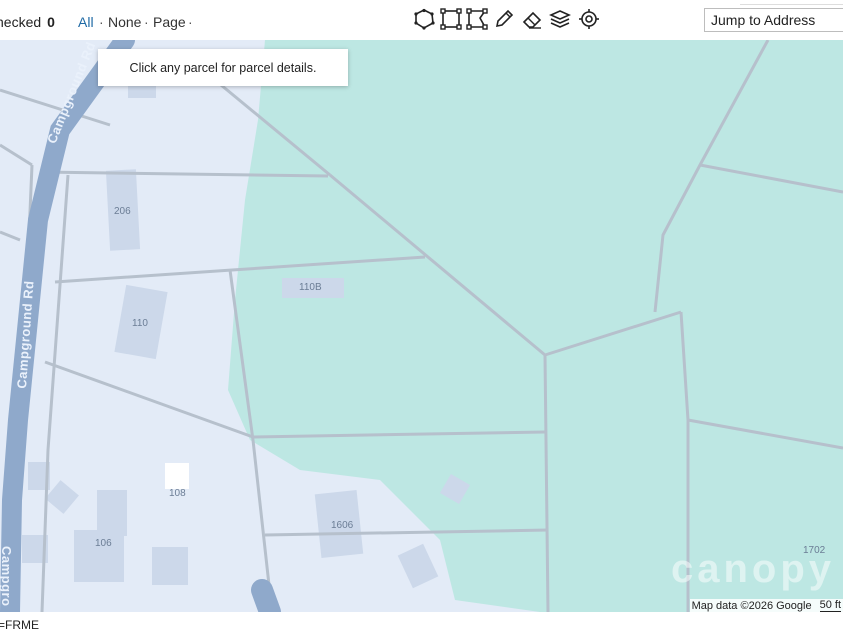  What do you see at coordinates (122, 211) in the screenshot?
I see `parcel-label: 206` at bounding box center [122, 211].